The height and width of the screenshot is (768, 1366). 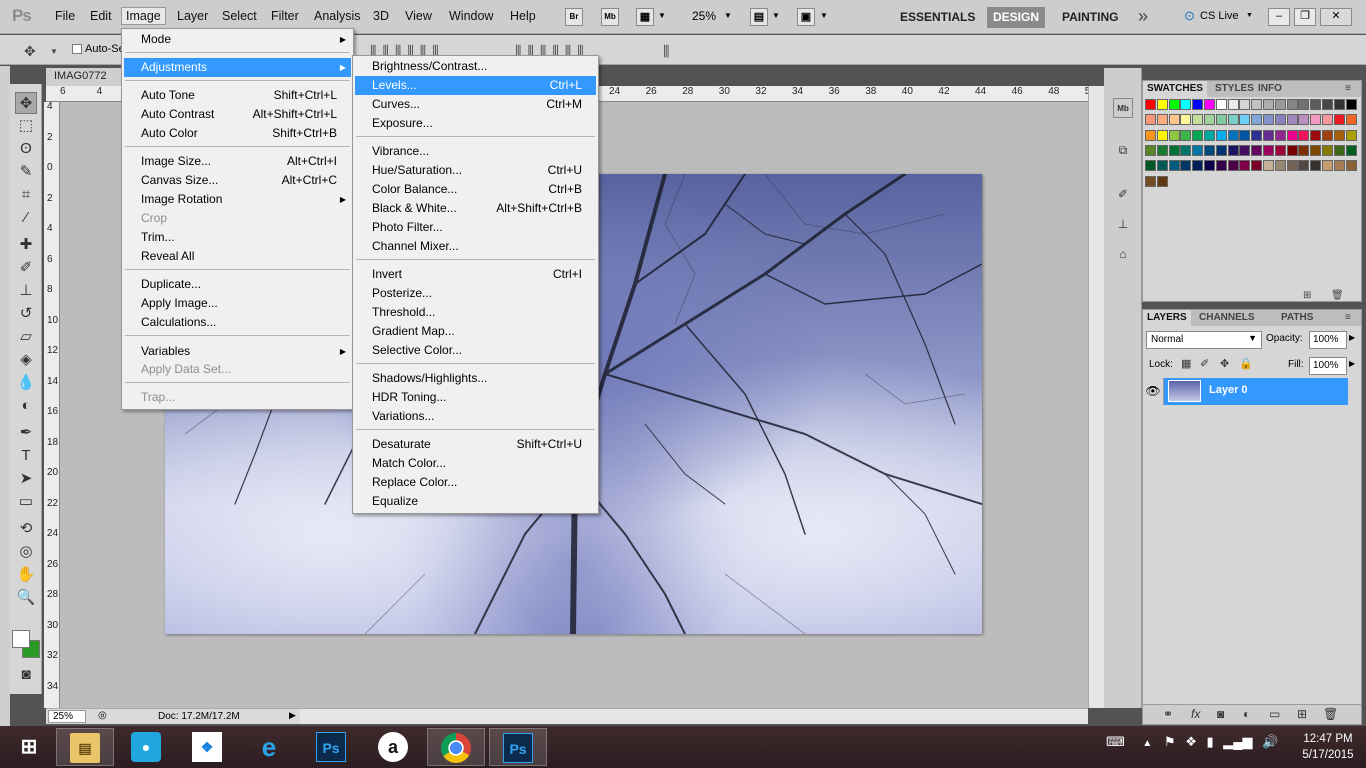 What do you see at coordinates (237, 180) in the screenshot?
I see `menu-item-canvas-size: Canvas Size... Alt+Ctrl+C` at bounding box center [237, 180].